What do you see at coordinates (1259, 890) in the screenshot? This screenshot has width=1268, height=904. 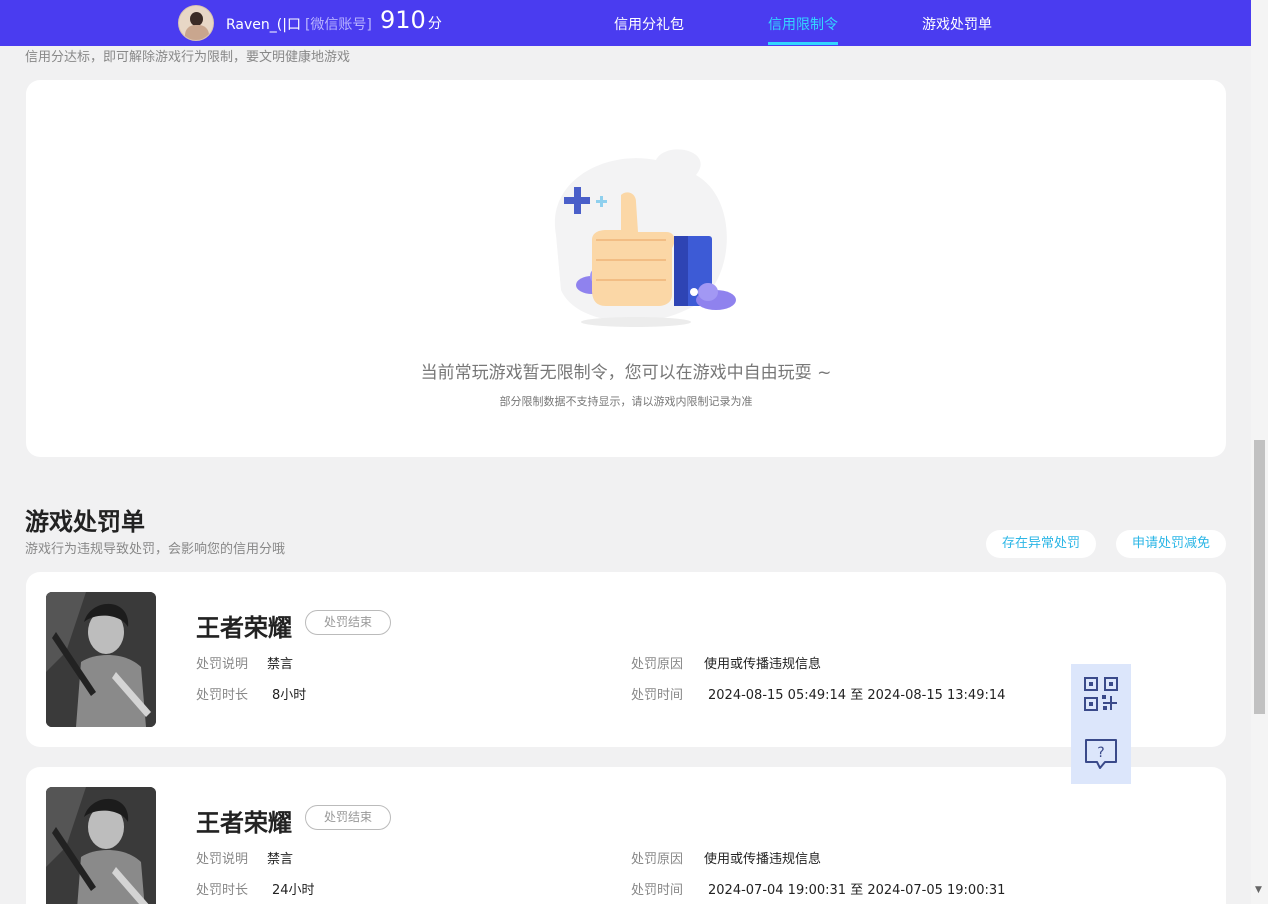 I see `scroll-down-arrow-icon: ▼` at bounding box center [1259, 890].